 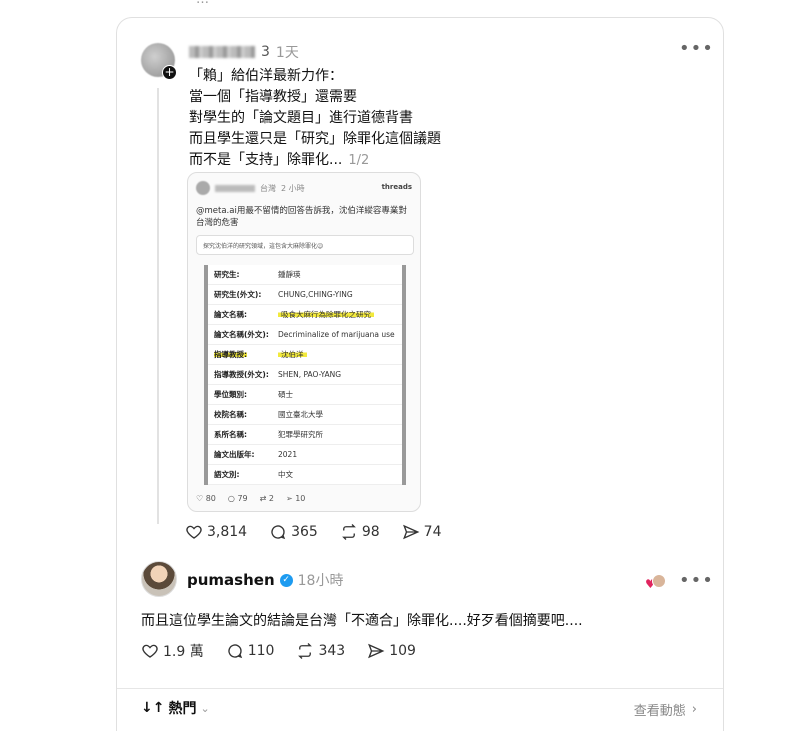 I want to click on author-name-blurred, so click(x=222, y=52).